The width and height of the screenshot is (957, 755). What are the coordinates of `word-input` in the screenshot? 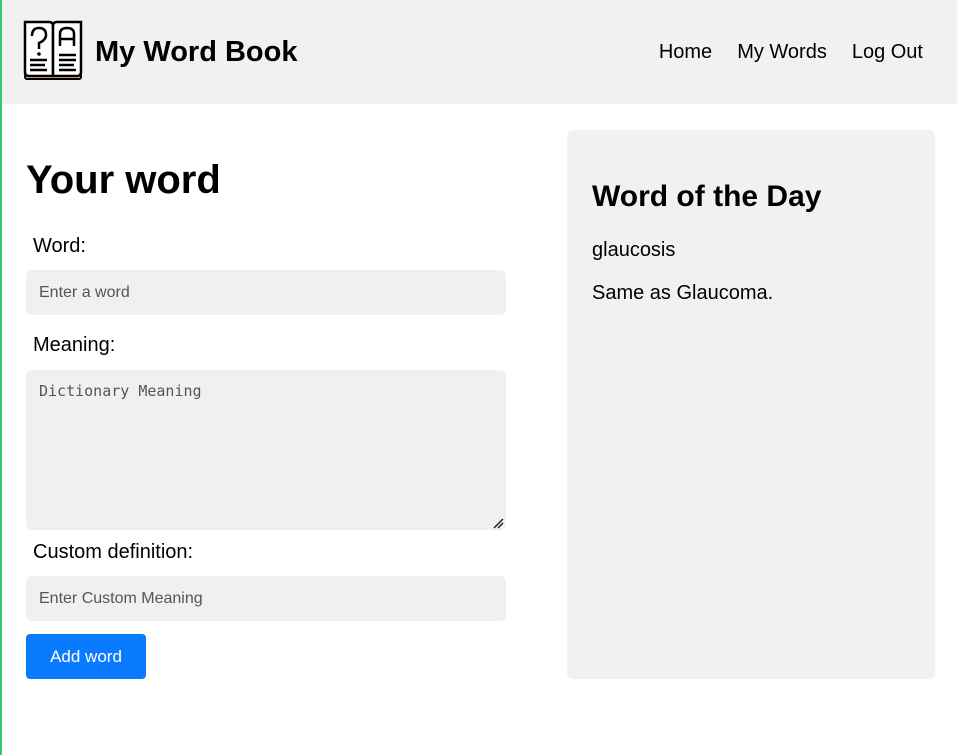 It's located at (266, 292).